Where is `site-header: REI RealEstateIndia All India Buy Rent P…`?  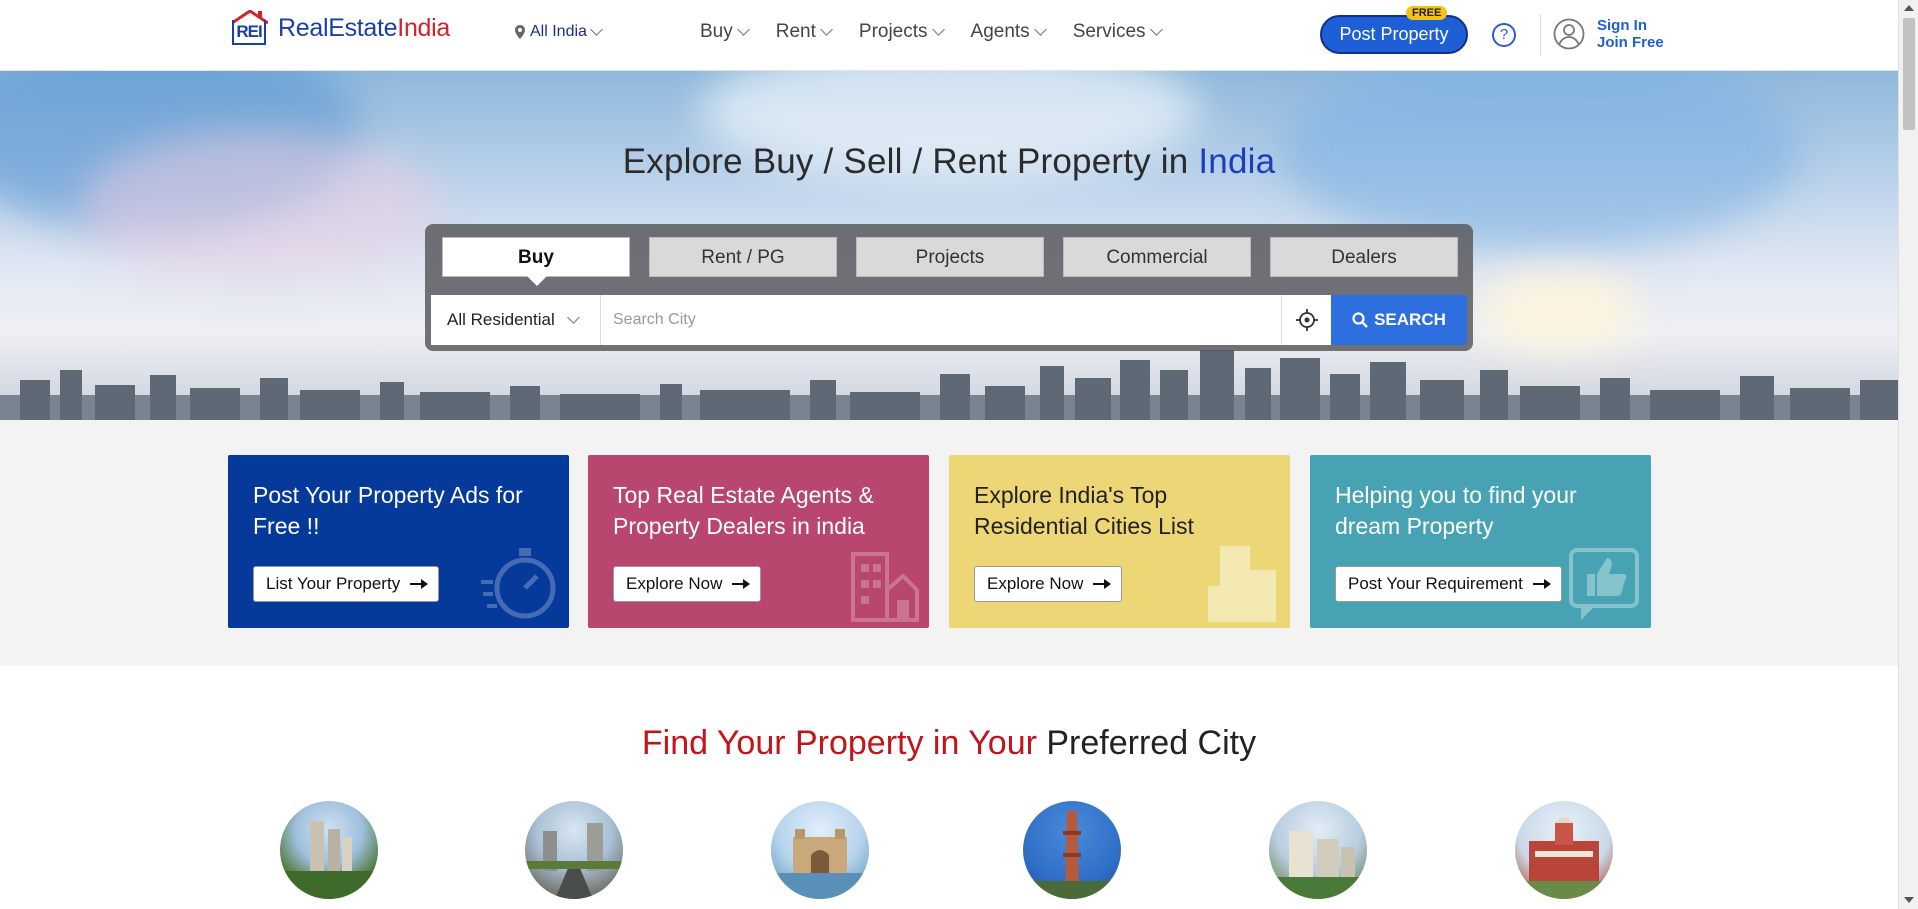 site-header: REI RealEstateIndia All India Buy Rent P… is located at coordinates (949, 35).